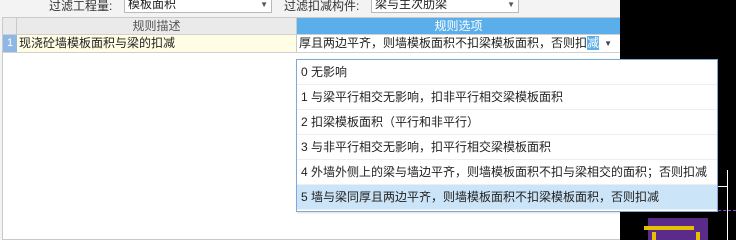 The width and height of the screenshot is (736, 240). Describe the element at coordinates (507, 72) in the screenshot. I see `dropdown-option-0: 0 无影响` at that location.